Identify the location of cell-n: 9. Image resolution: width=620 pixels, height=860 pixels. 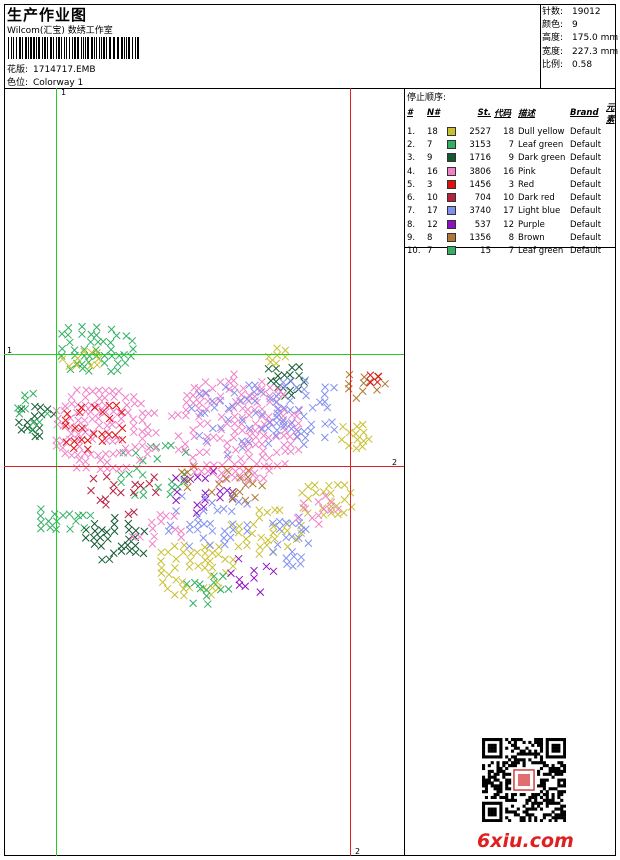
(430, 158).